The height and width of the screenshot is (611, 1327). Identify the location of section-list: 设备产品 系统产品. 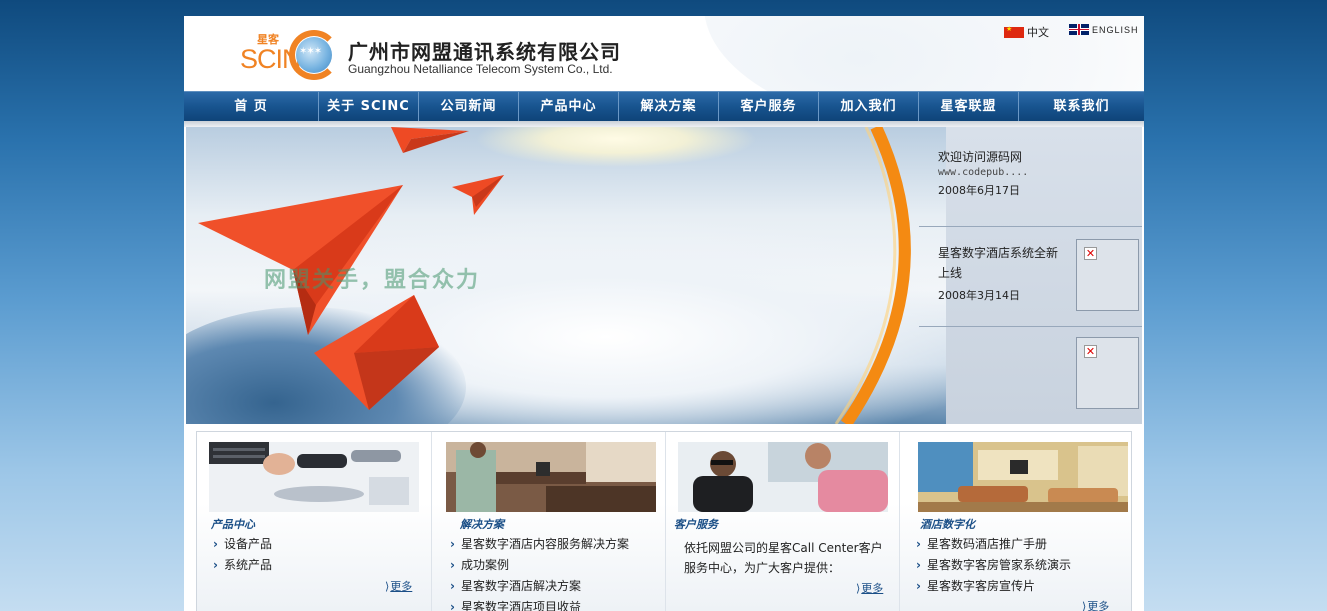
(241, 555).